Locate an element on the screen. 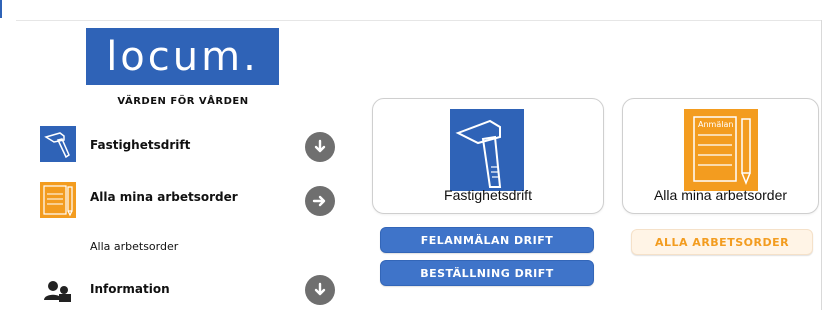  sidebar-item-label: Fastighetsdrift is located at coordinates (140, 145).